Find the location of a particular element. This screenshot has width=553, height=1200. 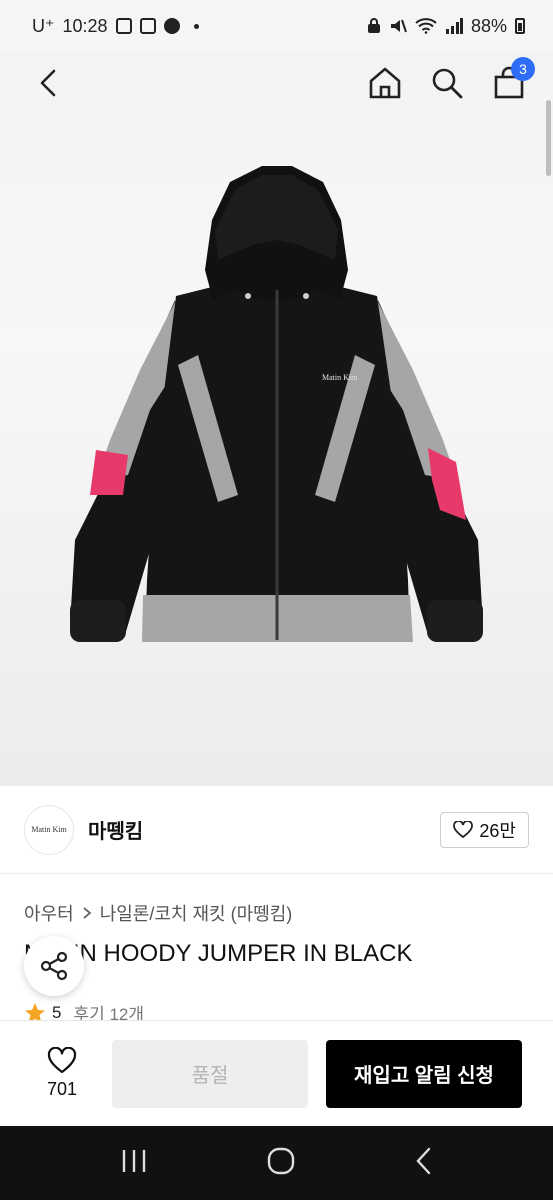

wishlist-count: 701 is located at coordinates (62, 1089).